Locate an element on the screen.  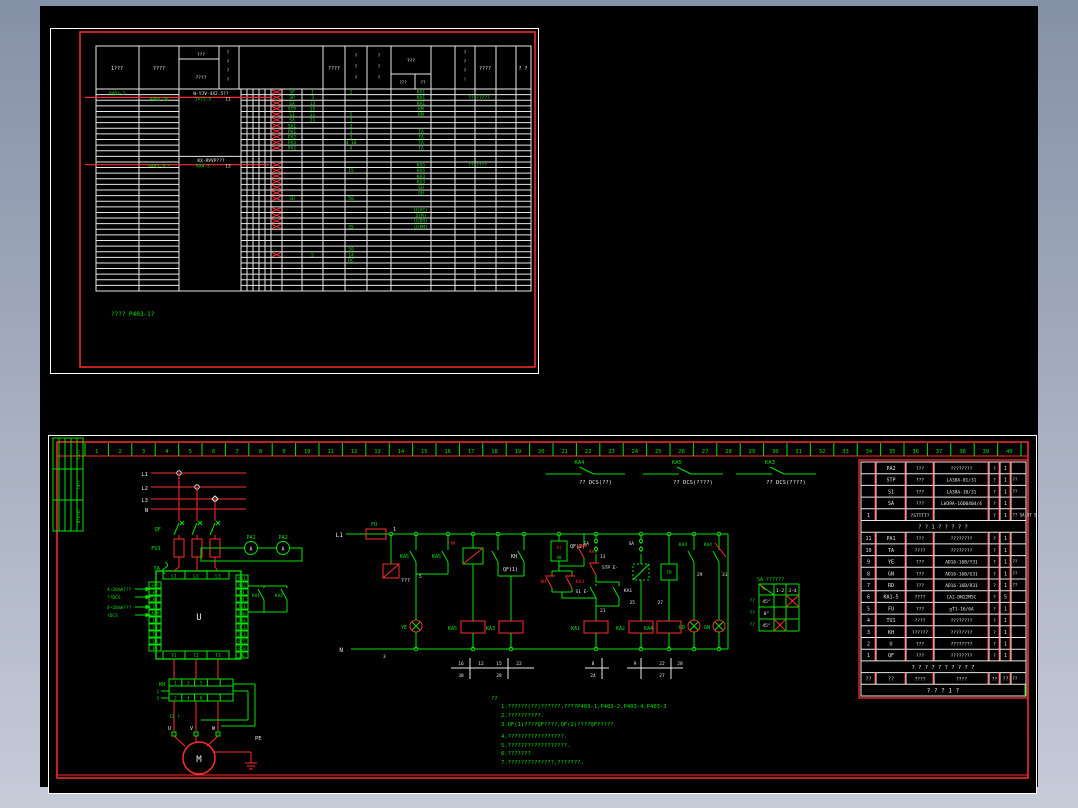
label-model: CA2-DN22M5C is located at coordinates (962, 598).